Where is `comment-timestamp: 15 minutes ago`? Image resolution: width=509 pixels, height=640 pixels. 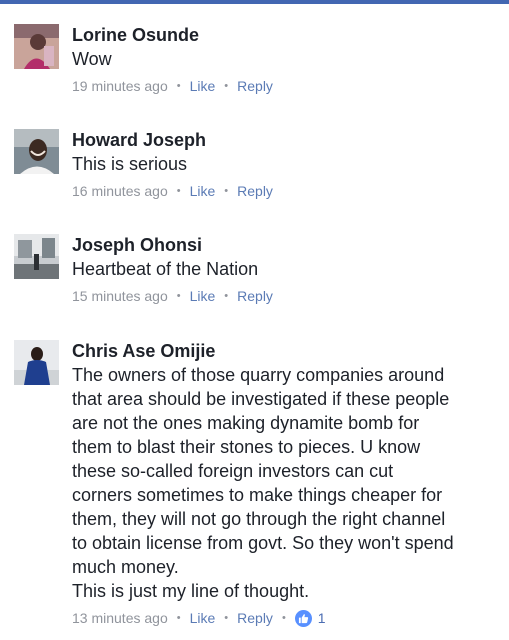
comment-timestamp: 15 minutes ago is located at coordinates (120, 296).